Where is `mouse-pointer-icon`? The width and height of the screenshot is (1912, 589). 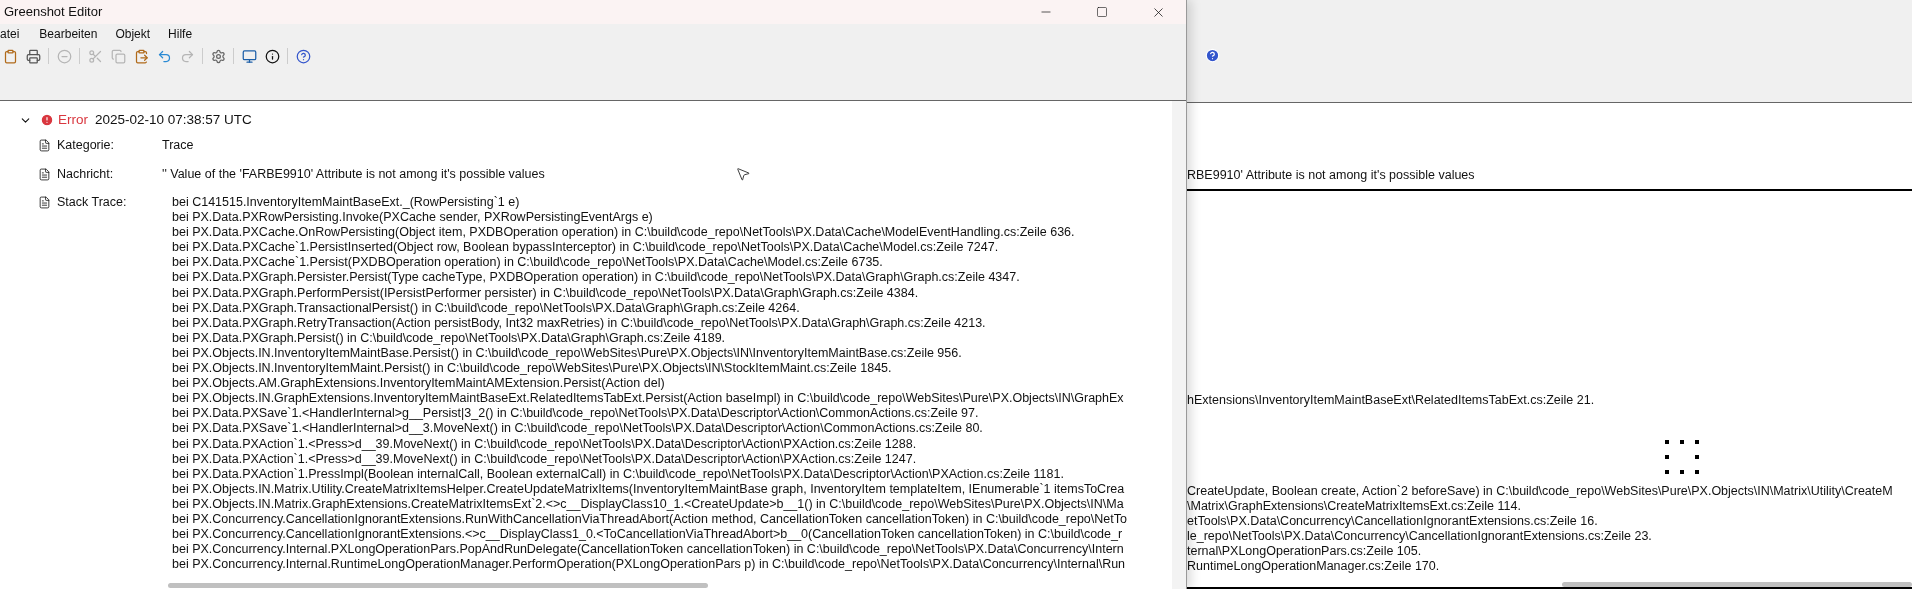 mouse-pointer-icon is located at coordinates (743, 174).